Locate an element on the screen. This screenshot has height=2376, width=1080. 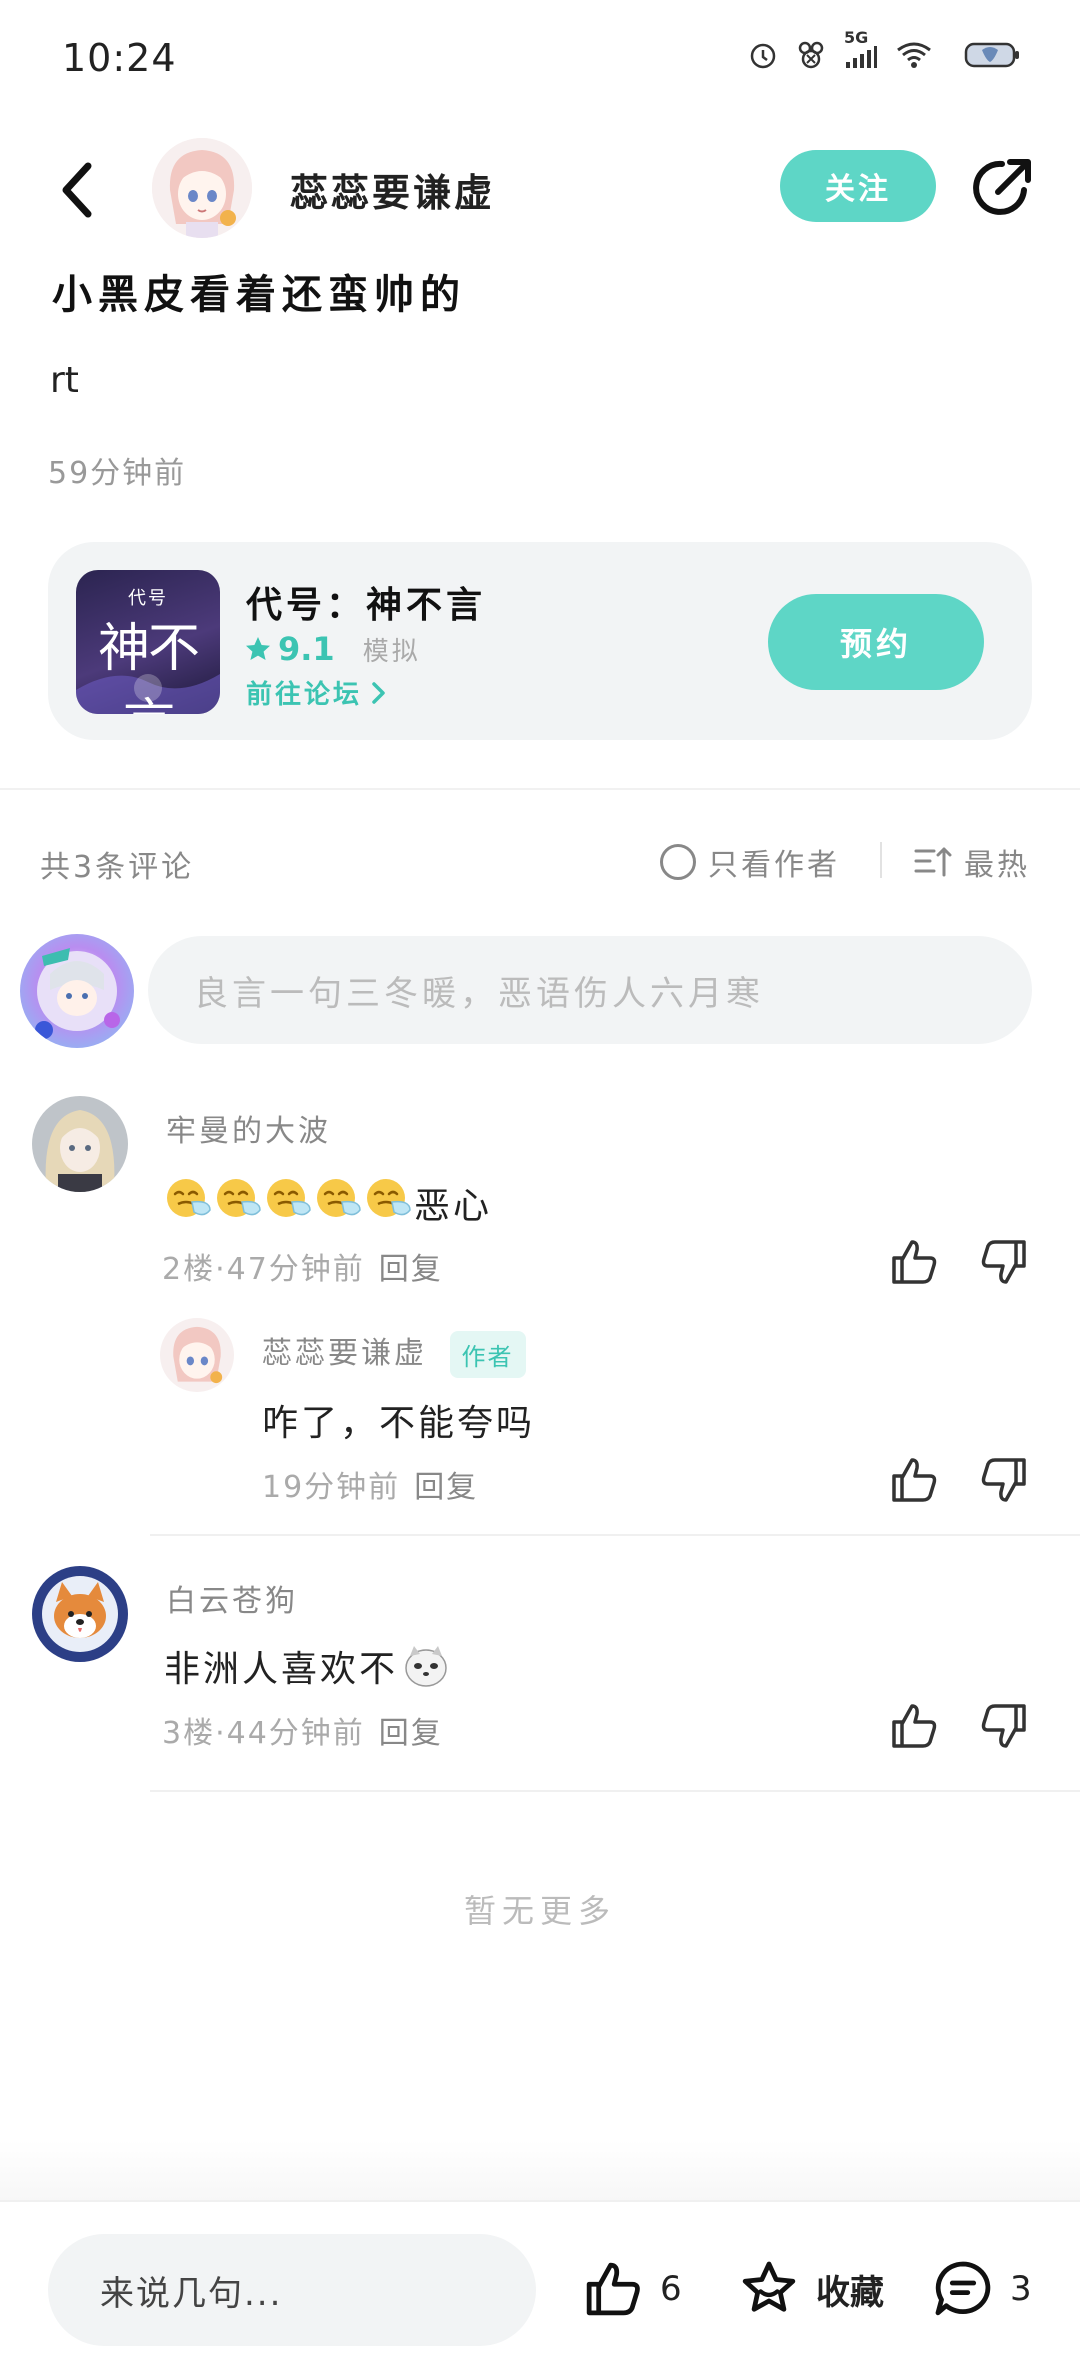
game-cover: 代号 神不言 is located at coordinates (148, 642).